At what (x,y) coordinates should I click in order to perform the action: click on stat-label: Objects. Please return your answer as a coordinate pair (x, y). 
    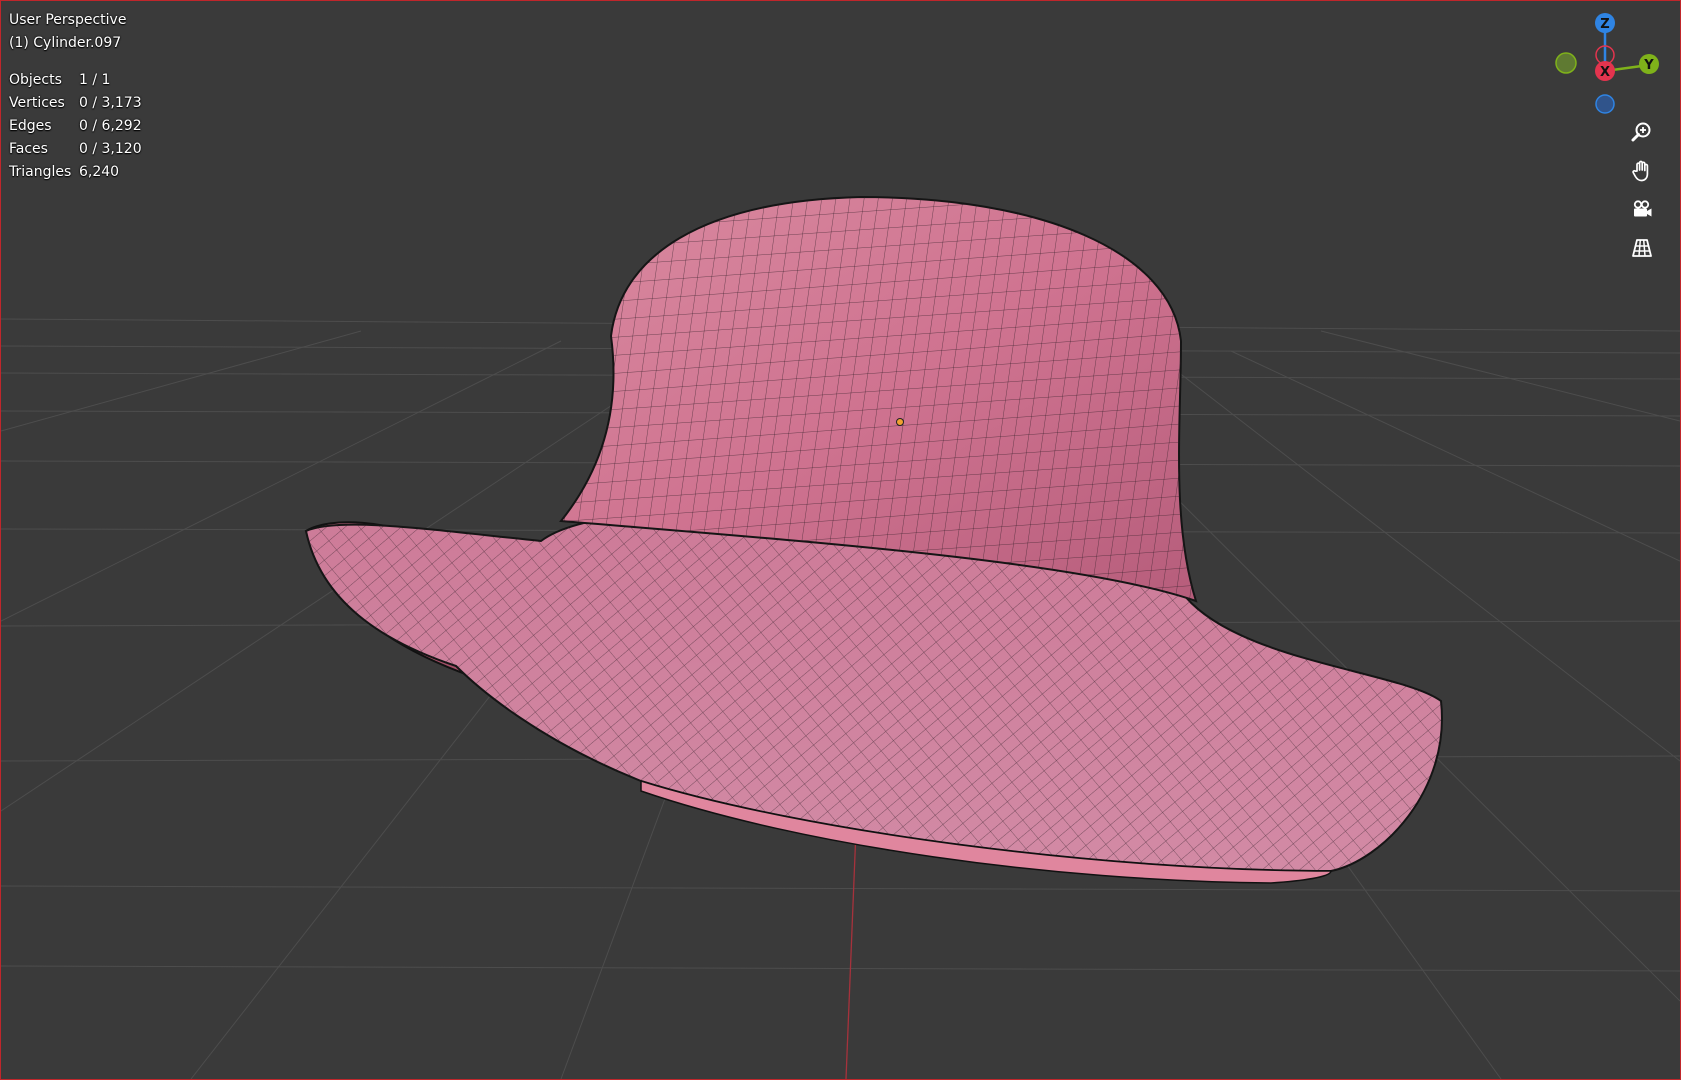
    Looking at the image, I should click on (35, 80).